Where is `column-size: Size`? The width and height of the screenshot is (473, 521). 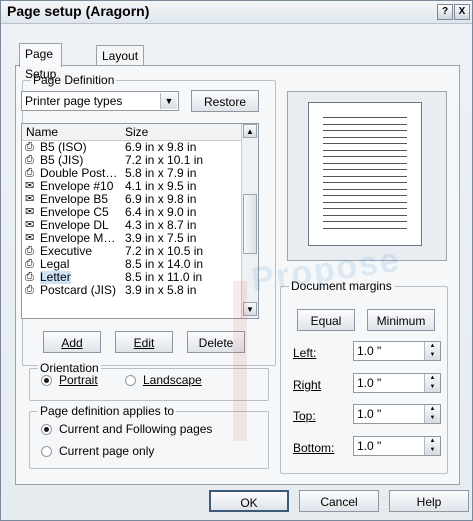
column-size: Size is located at coordinates (136, 132).